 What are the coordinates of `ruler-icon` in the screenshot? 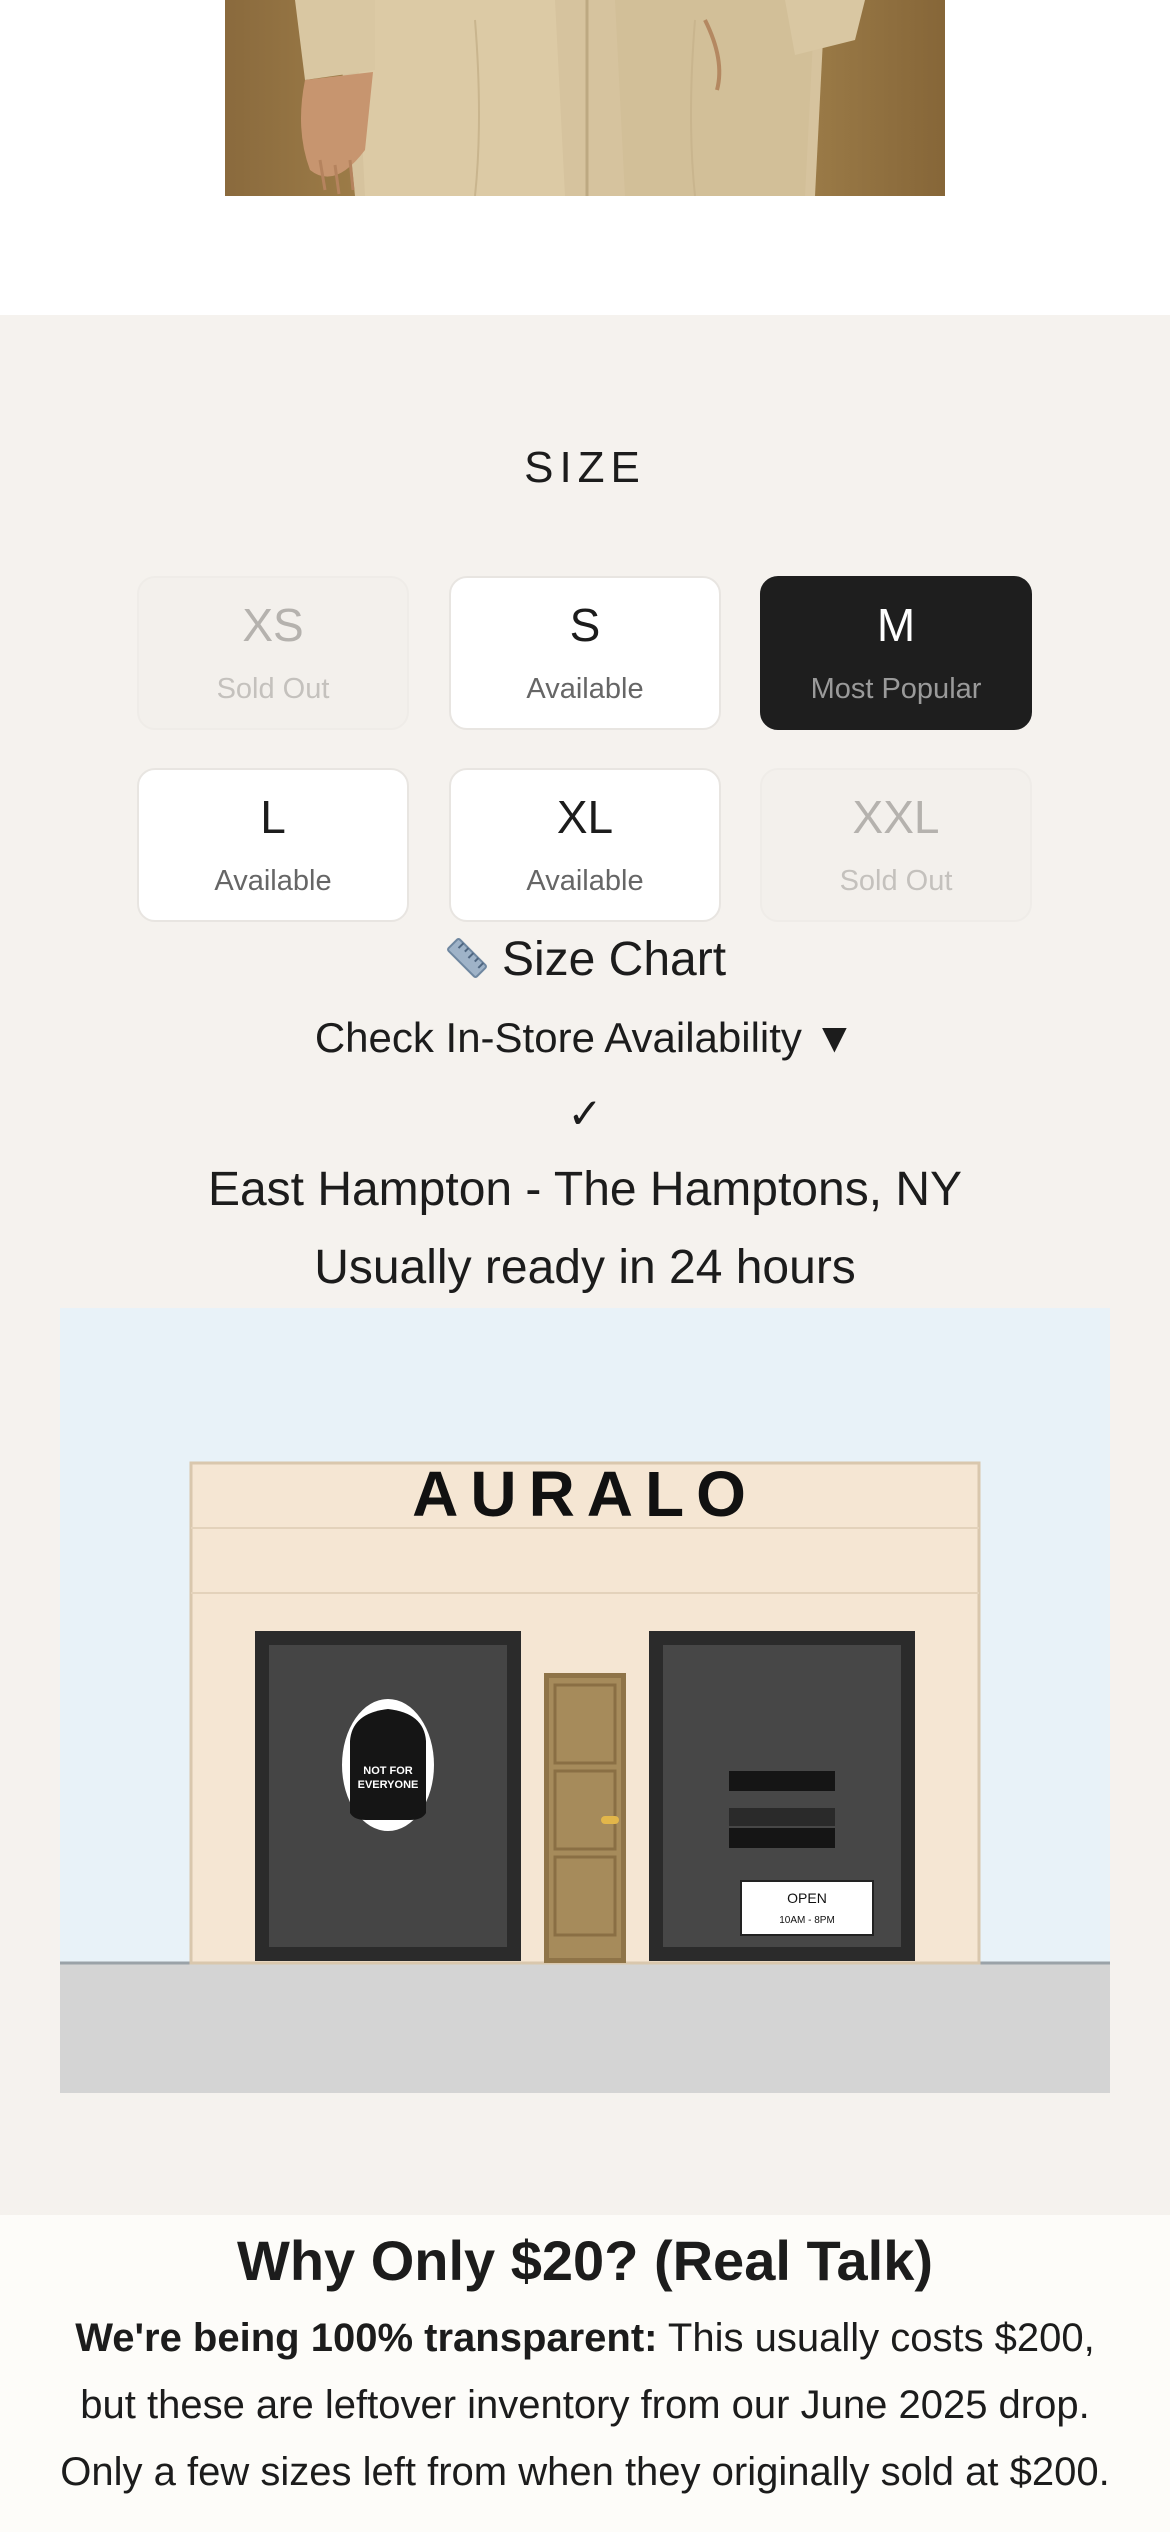 It's located at (466, 958).